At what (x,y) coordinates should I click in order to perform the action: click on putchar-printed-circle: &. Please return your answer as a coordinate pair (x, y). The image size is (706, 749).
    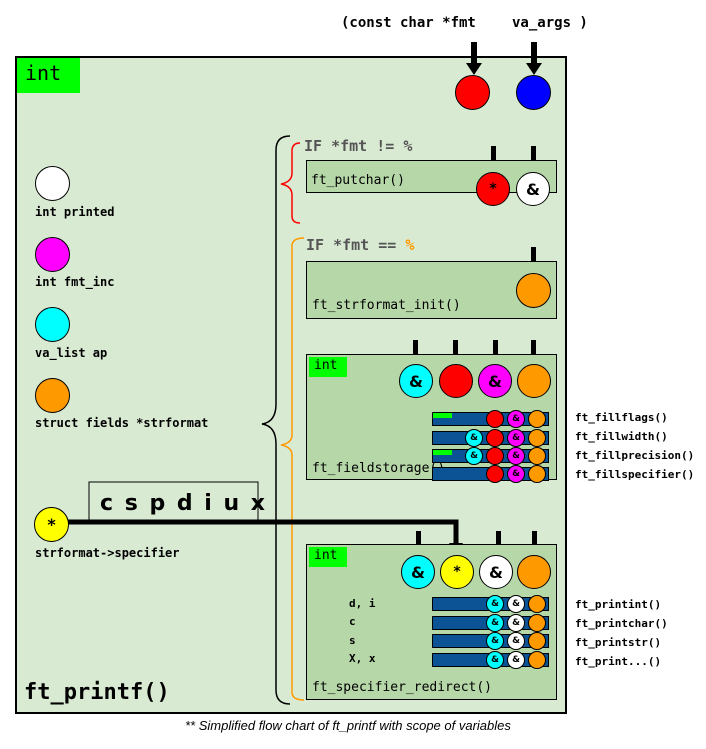
    Looking at the image, I should click on (533, 189).